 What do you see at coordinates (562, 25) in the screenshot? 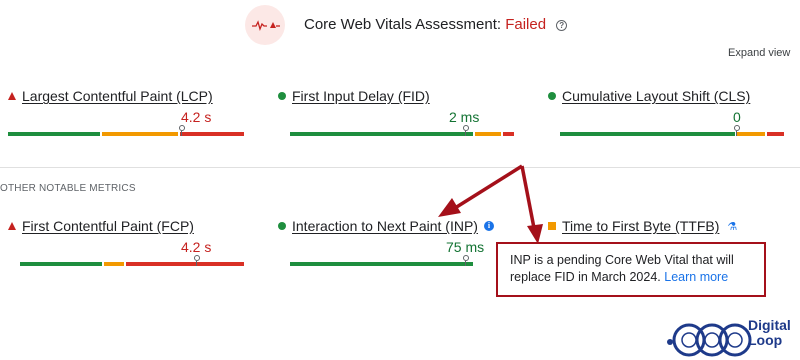
I see `help-icon: ?` at bounding box center [562, 25].